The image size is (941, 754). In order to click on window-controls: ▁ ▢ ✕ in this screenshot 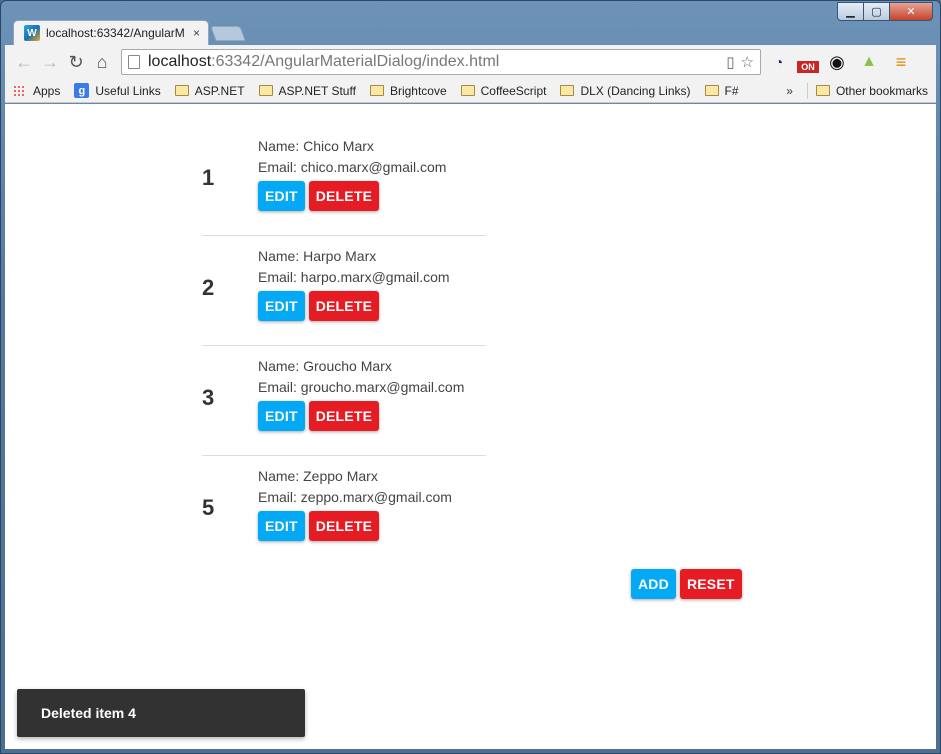, I will do `click(885, 11)`.